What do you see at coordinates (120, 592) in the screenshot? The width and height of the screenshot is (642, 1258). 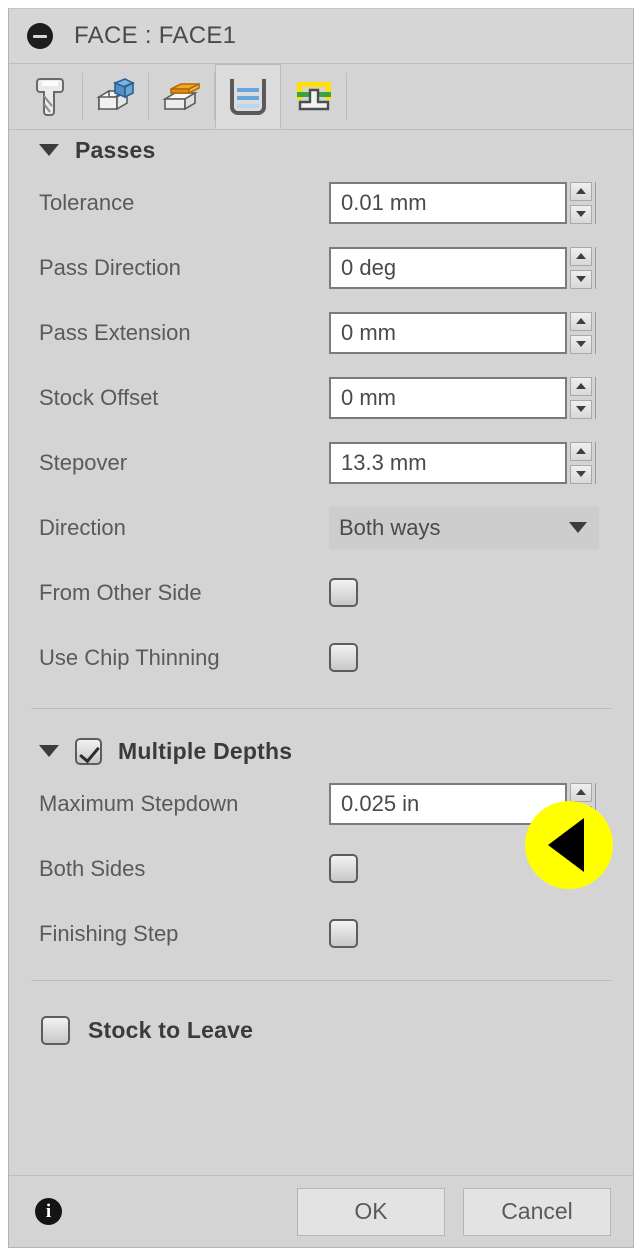 I see `label-from-other-side: From Other Side` at bounding box center [120, 592].